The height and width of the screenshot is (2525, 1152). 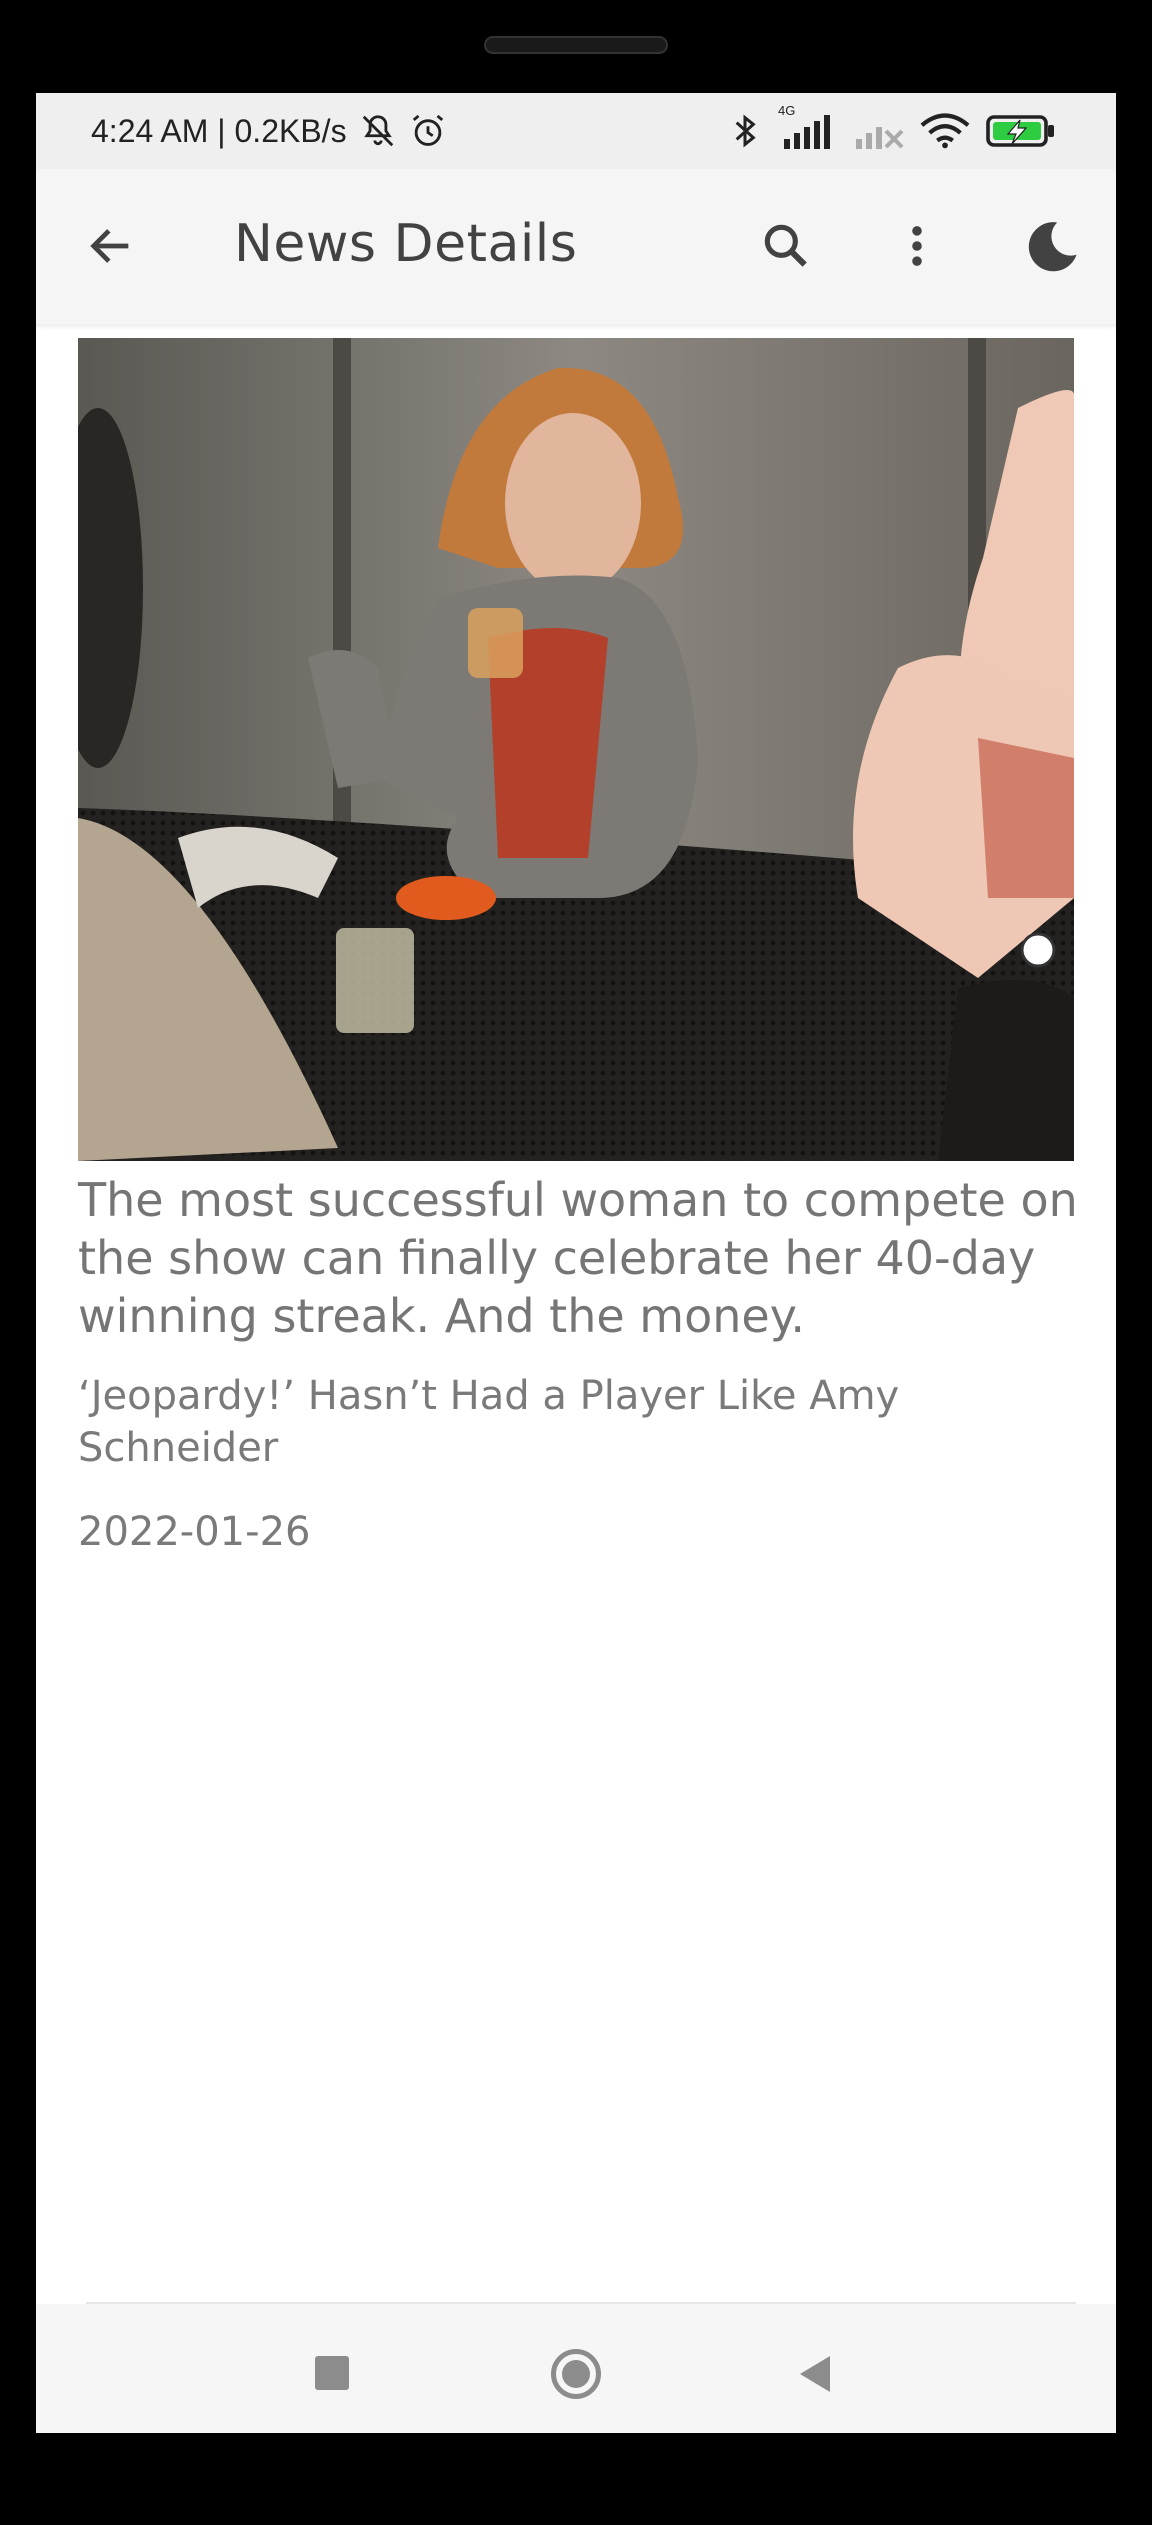 I want to click on back-button, so click(x=111, y=246).